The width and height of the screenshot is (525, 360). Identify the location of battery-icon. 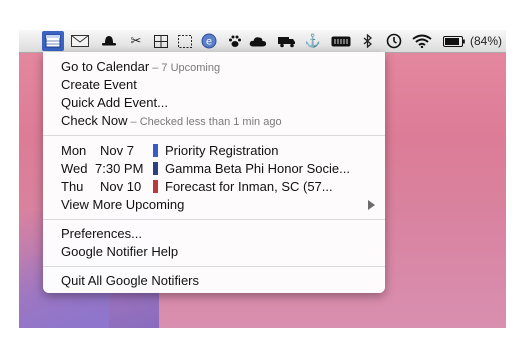
(454, 41).